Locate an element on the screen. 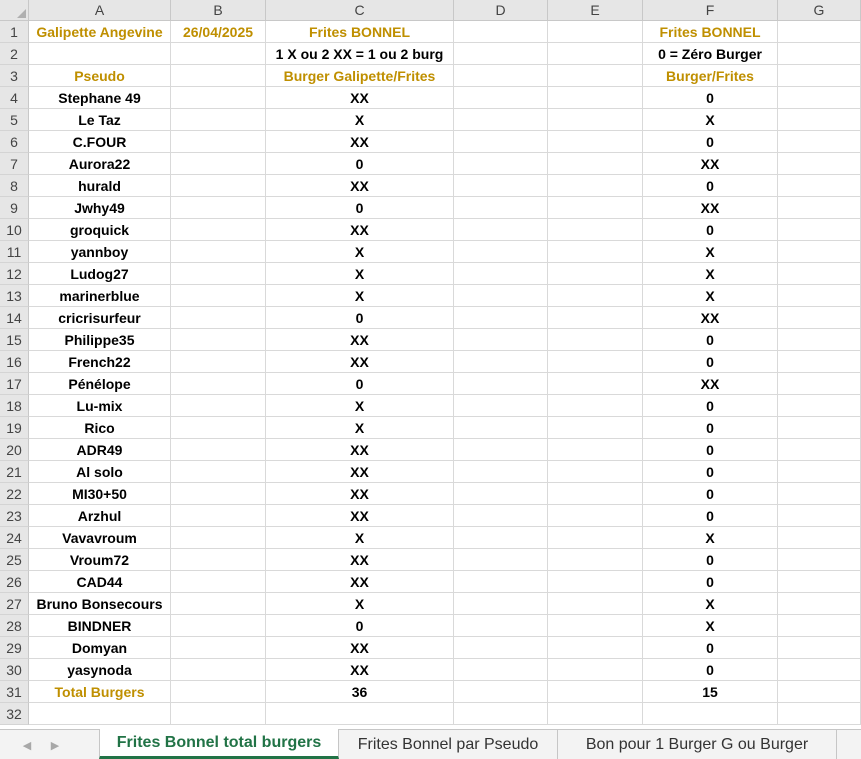 The width and height of the screenshot is (861, 759). cell-d3 is located at coordinates (501, 76).